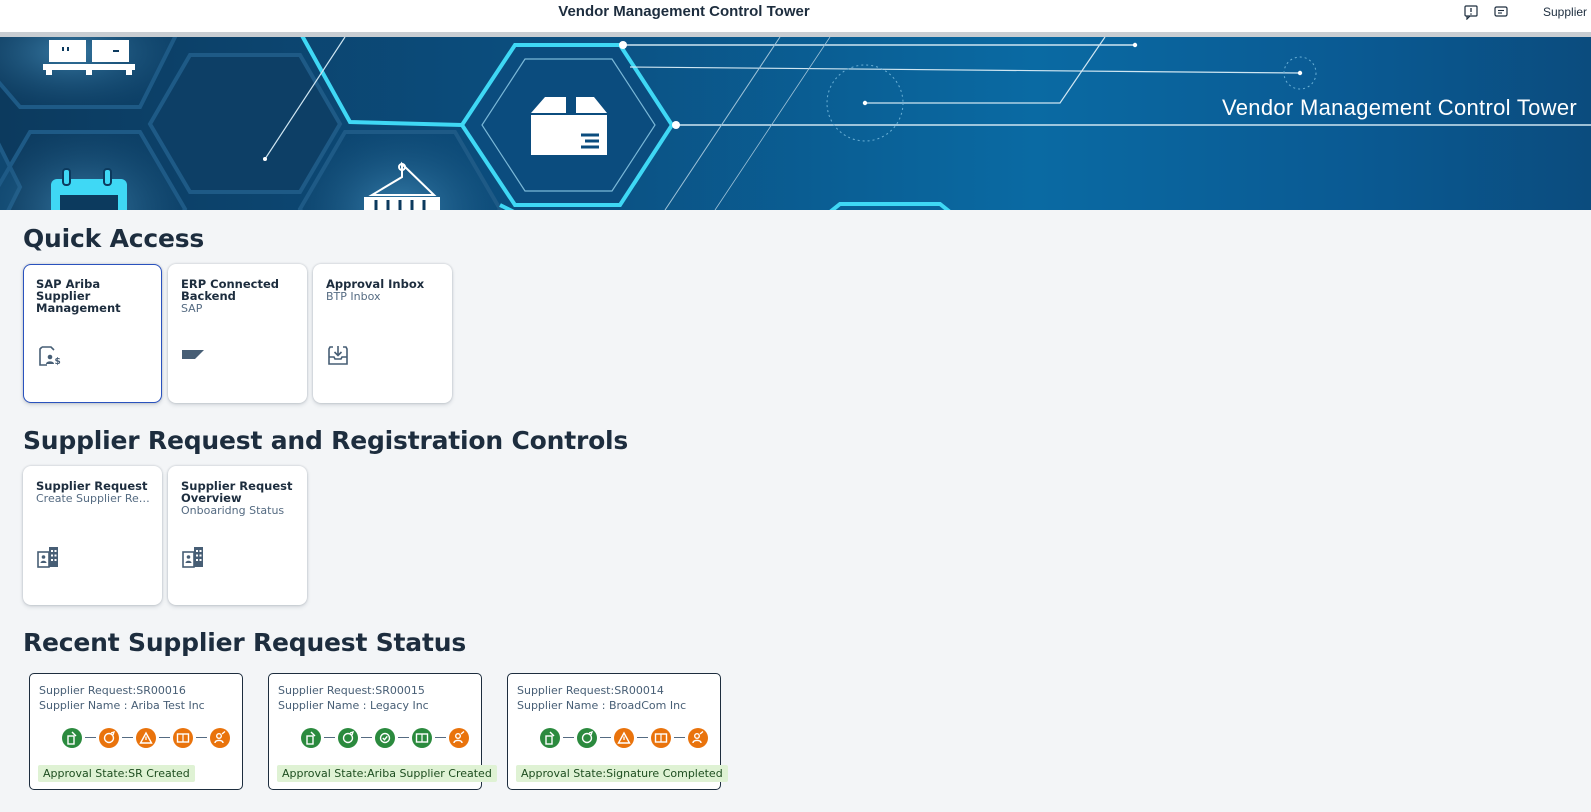 This screenshot has height=812, width=1591. What do you see at coordinates (237, 492) in the screenshot?
I see `tile-title: Supplier Request Overview` at bounding box center [237, 492].